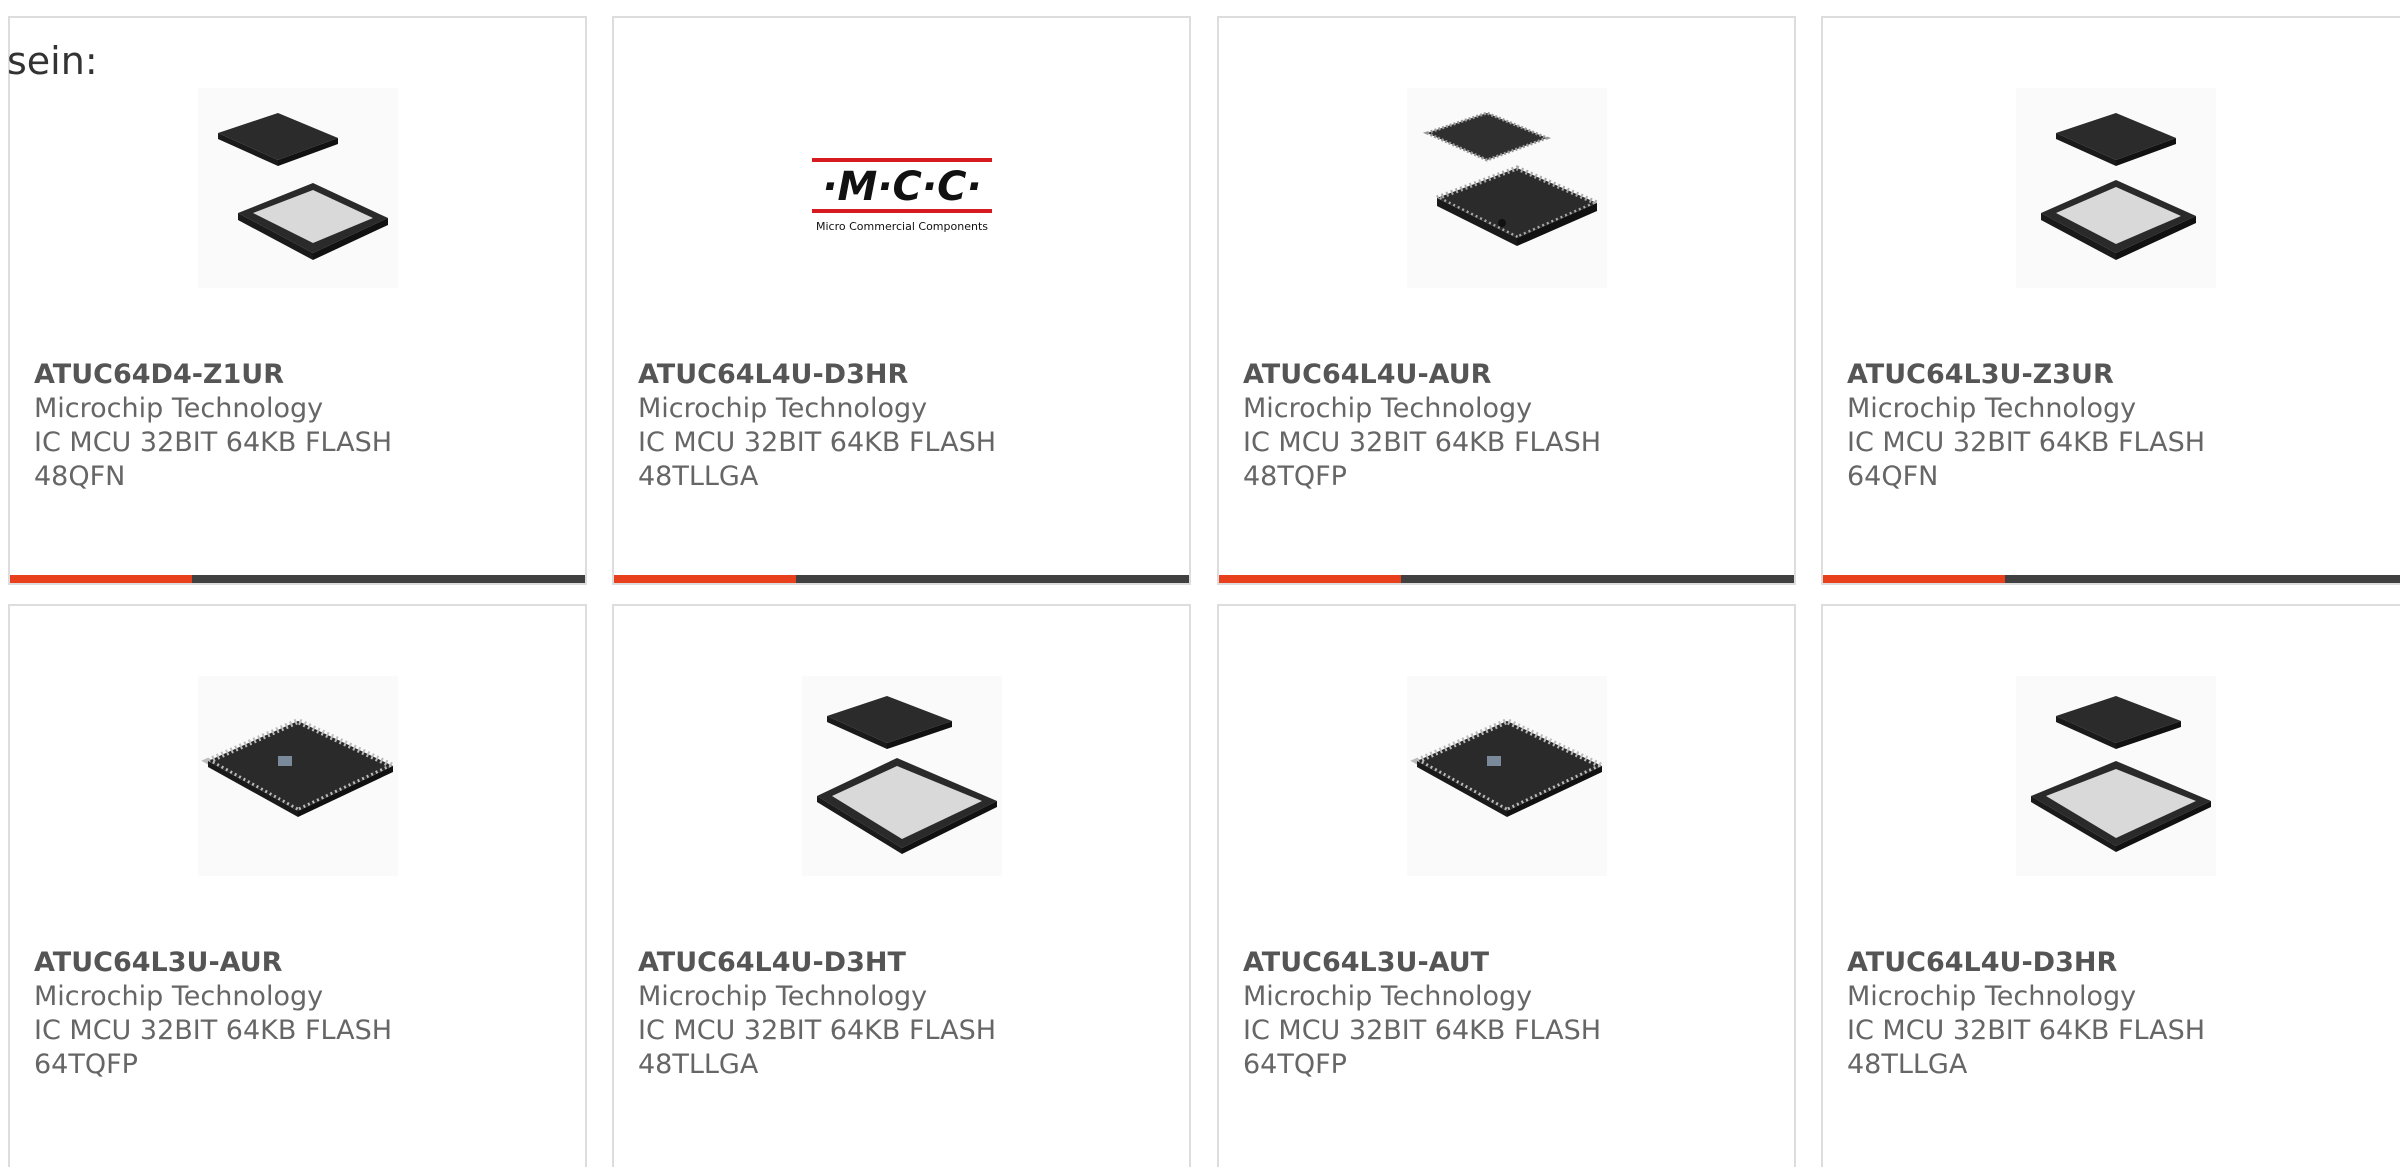 Image resolution: width=2400 pixels, height=1167 pixels. What do you see at coordinates (1295, 476) in the screenshot?
I see `package: 48TQFP` at bounding box center [1295, 476].